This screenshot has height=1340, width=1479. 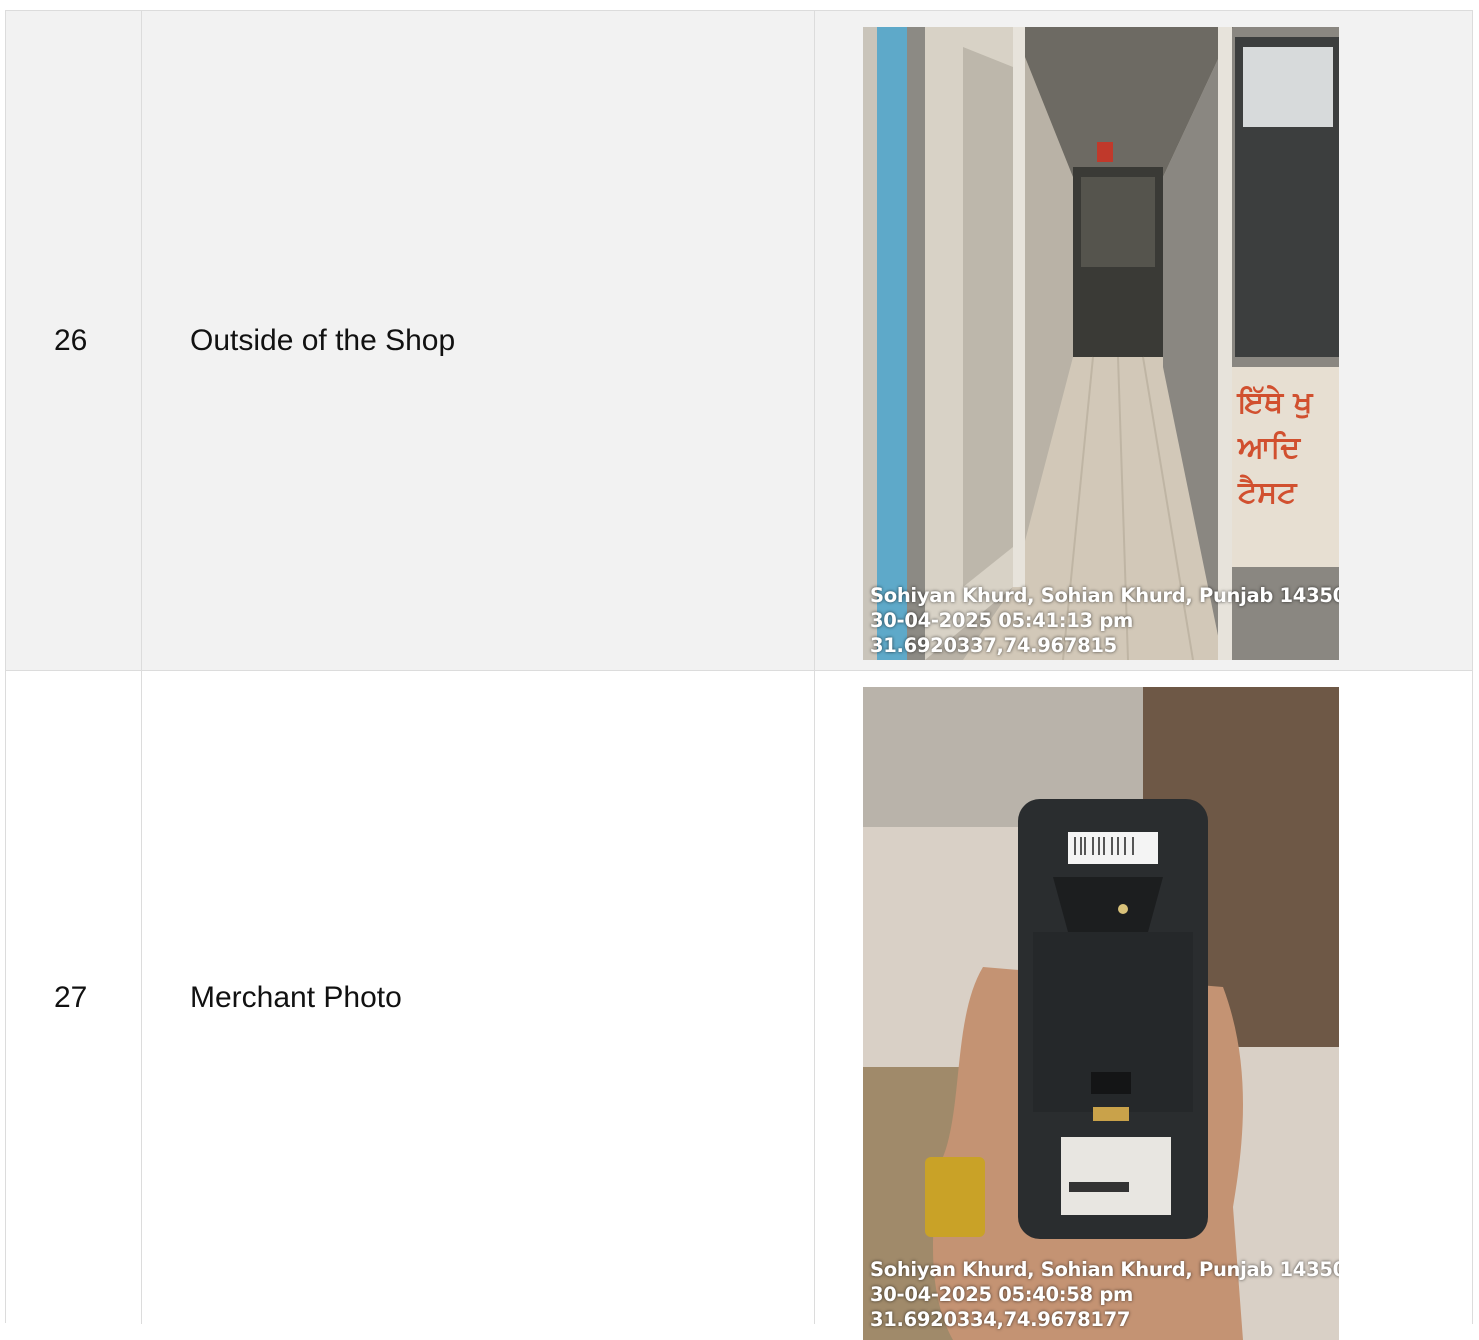 I want to click on serial-number-cell: 26, so click(x=74, y=340).